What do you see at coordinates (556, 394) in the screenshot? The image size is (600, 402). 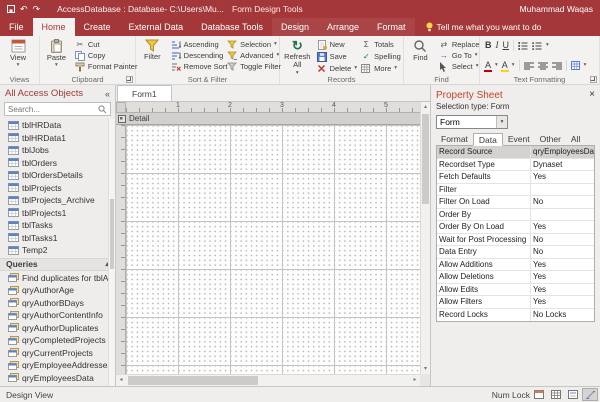 I see `datasheet-view-button` at bounding box center [556, 394].